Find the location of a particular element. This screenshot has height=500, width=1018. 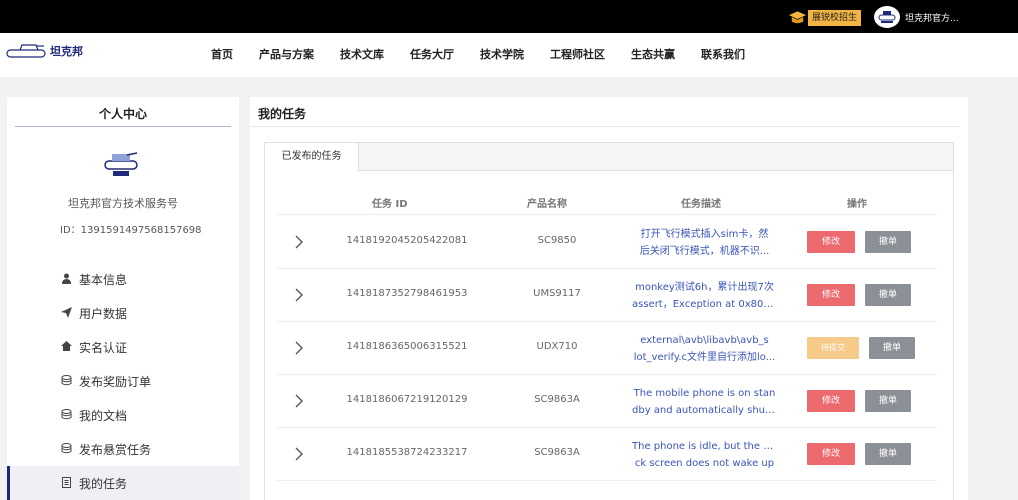

task-id: 1418187352798461953 is located at coordinates (407, 293).